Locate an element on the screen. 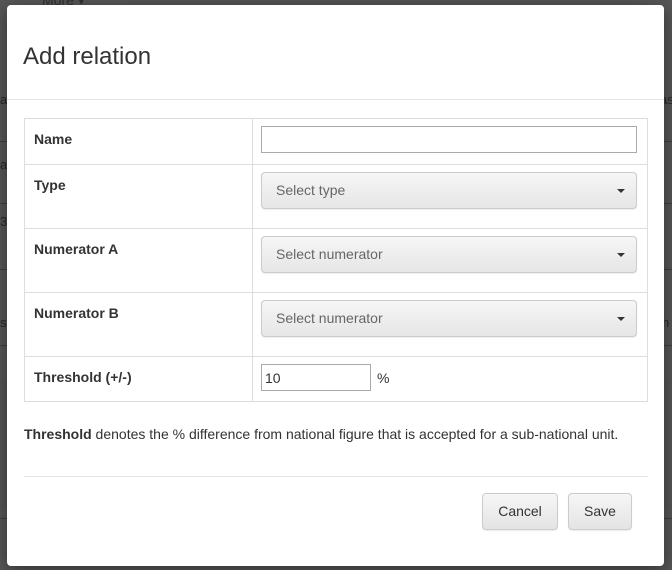 This screenshot has width=672, height=570. threshold-wrapper: % is located at coordinates (449, 377).